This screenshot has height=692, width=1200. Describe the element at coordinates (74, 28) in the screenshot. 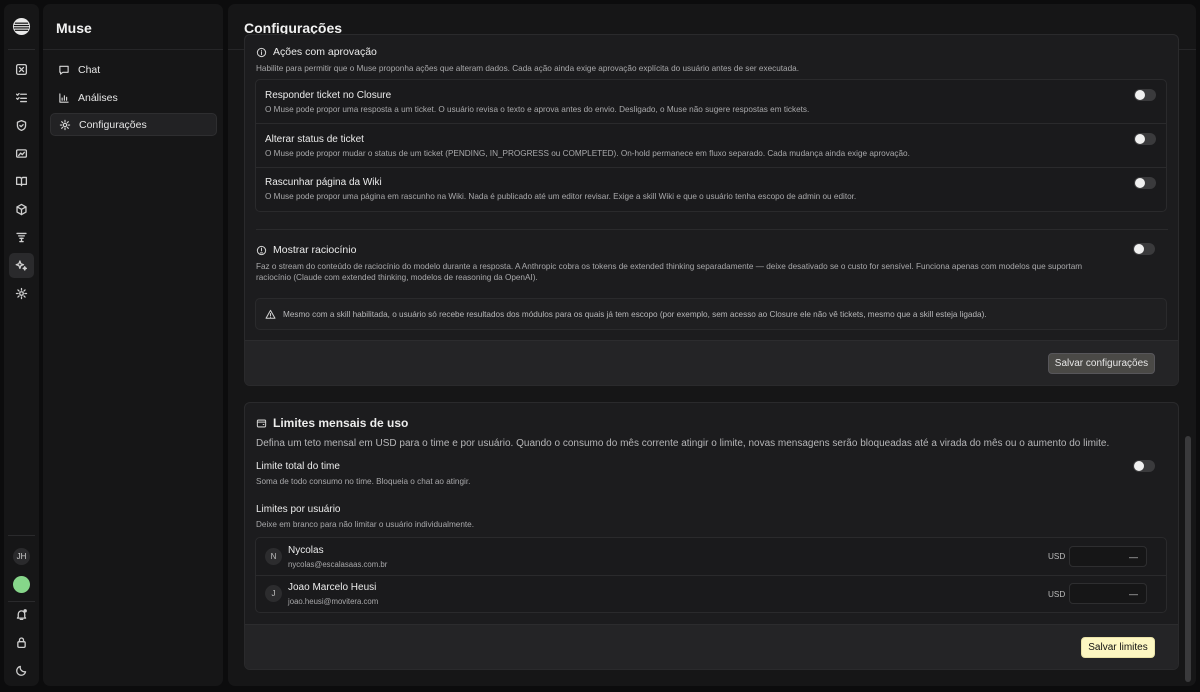

I see `sidebar-title: Muse` at that location.